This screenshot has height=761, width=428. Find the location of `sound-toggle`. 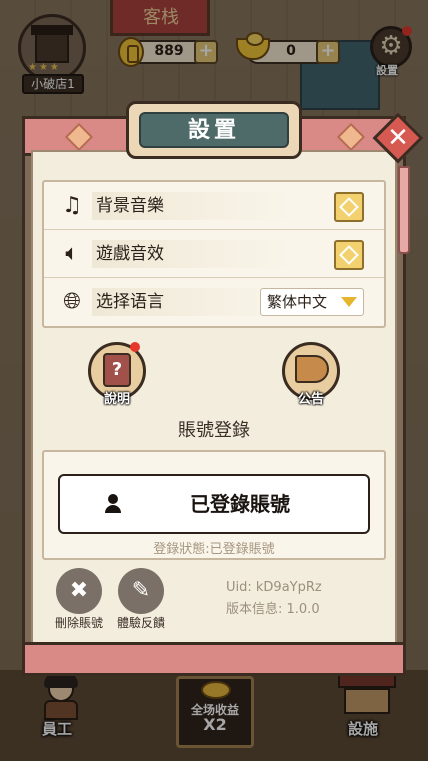

sound-toggle is located at coordinates (349, 255).